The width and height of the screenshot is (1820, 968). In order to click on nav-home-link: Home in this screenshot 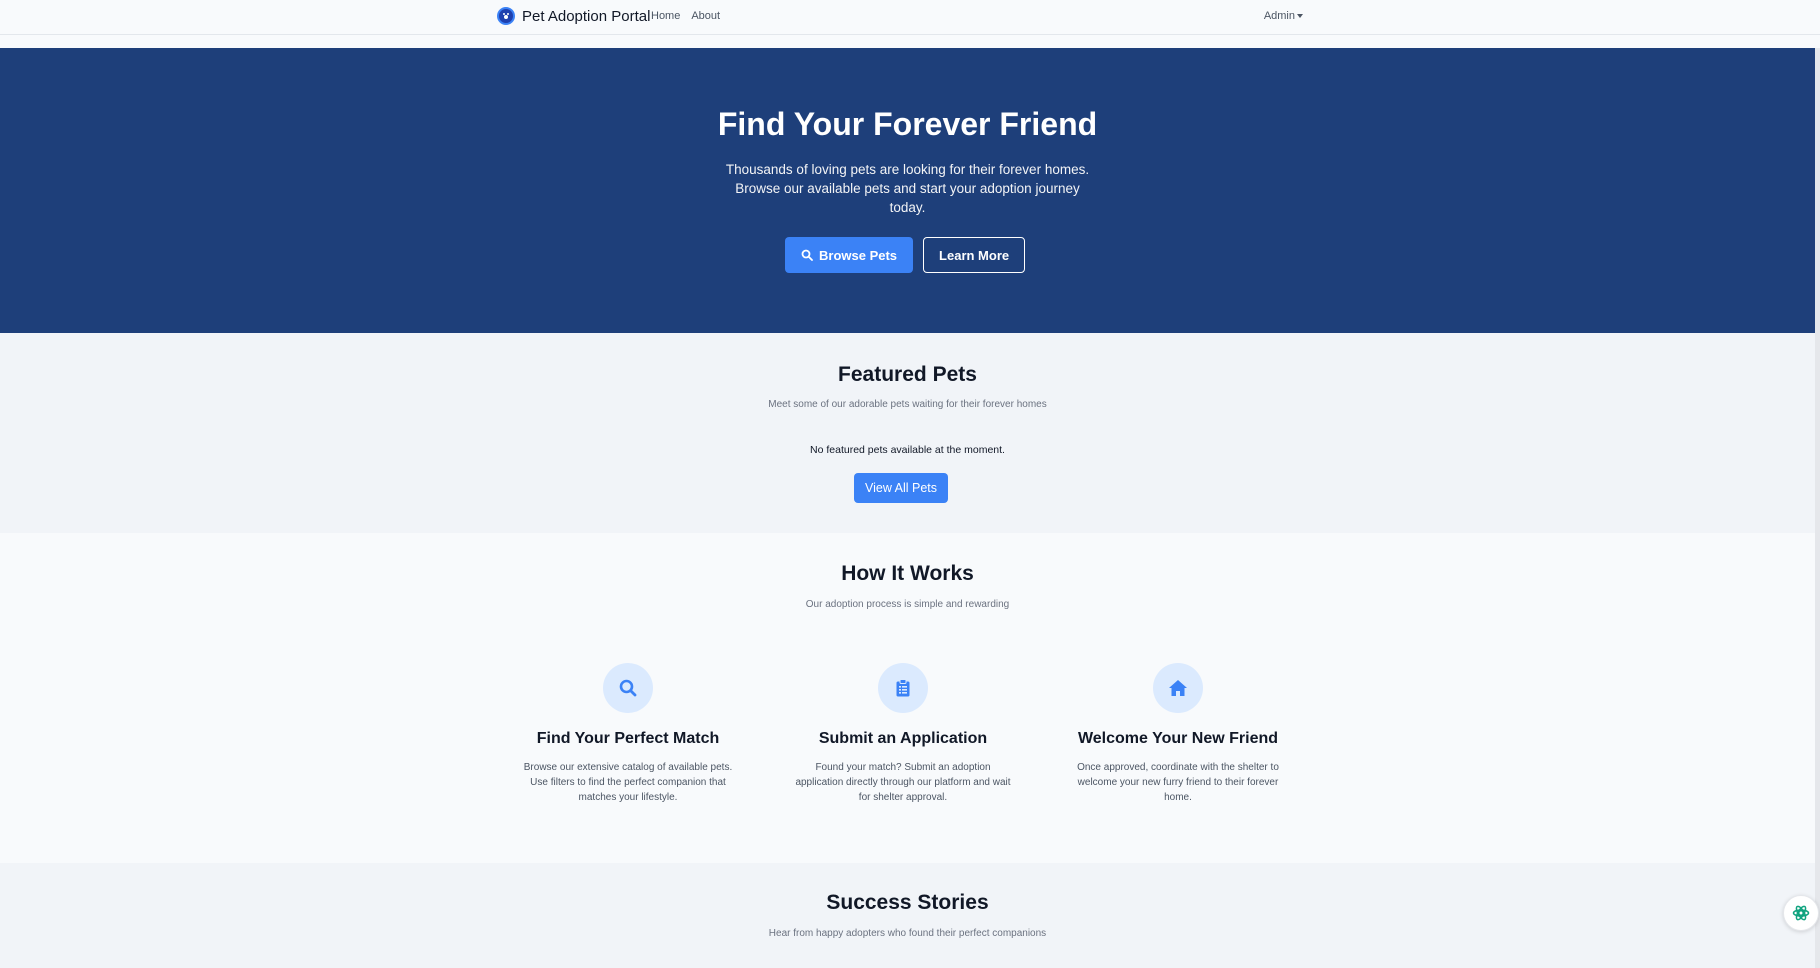, I will do `click(665, 16)`.